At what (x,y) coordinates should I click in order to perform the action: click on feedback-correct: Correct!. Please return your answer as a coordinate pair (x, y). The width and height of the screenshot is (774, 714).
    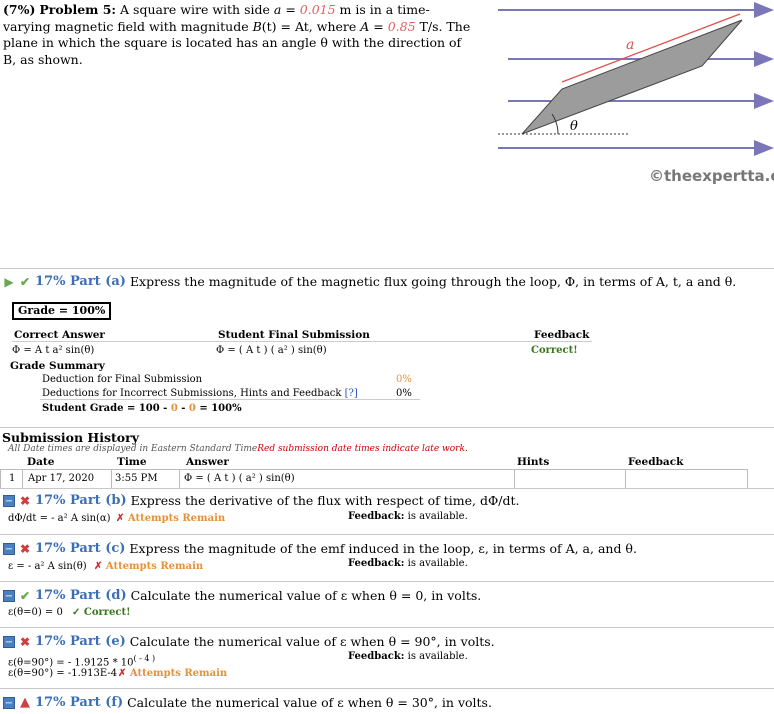
    Looking at the image, I should click on (554, 350).